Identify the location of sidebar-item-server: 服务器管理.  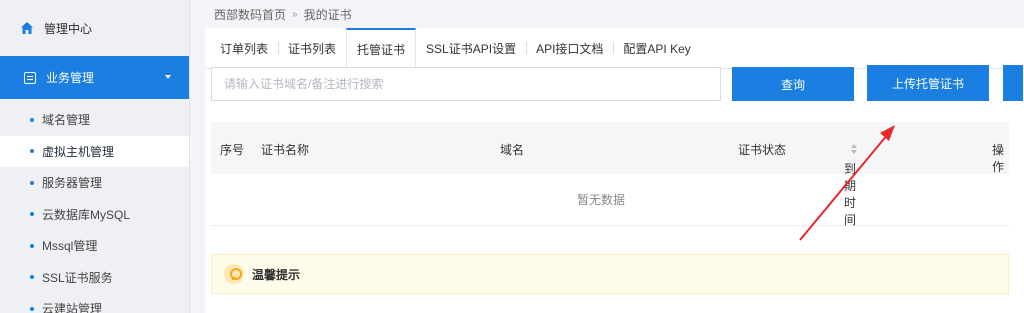
(94, 183).